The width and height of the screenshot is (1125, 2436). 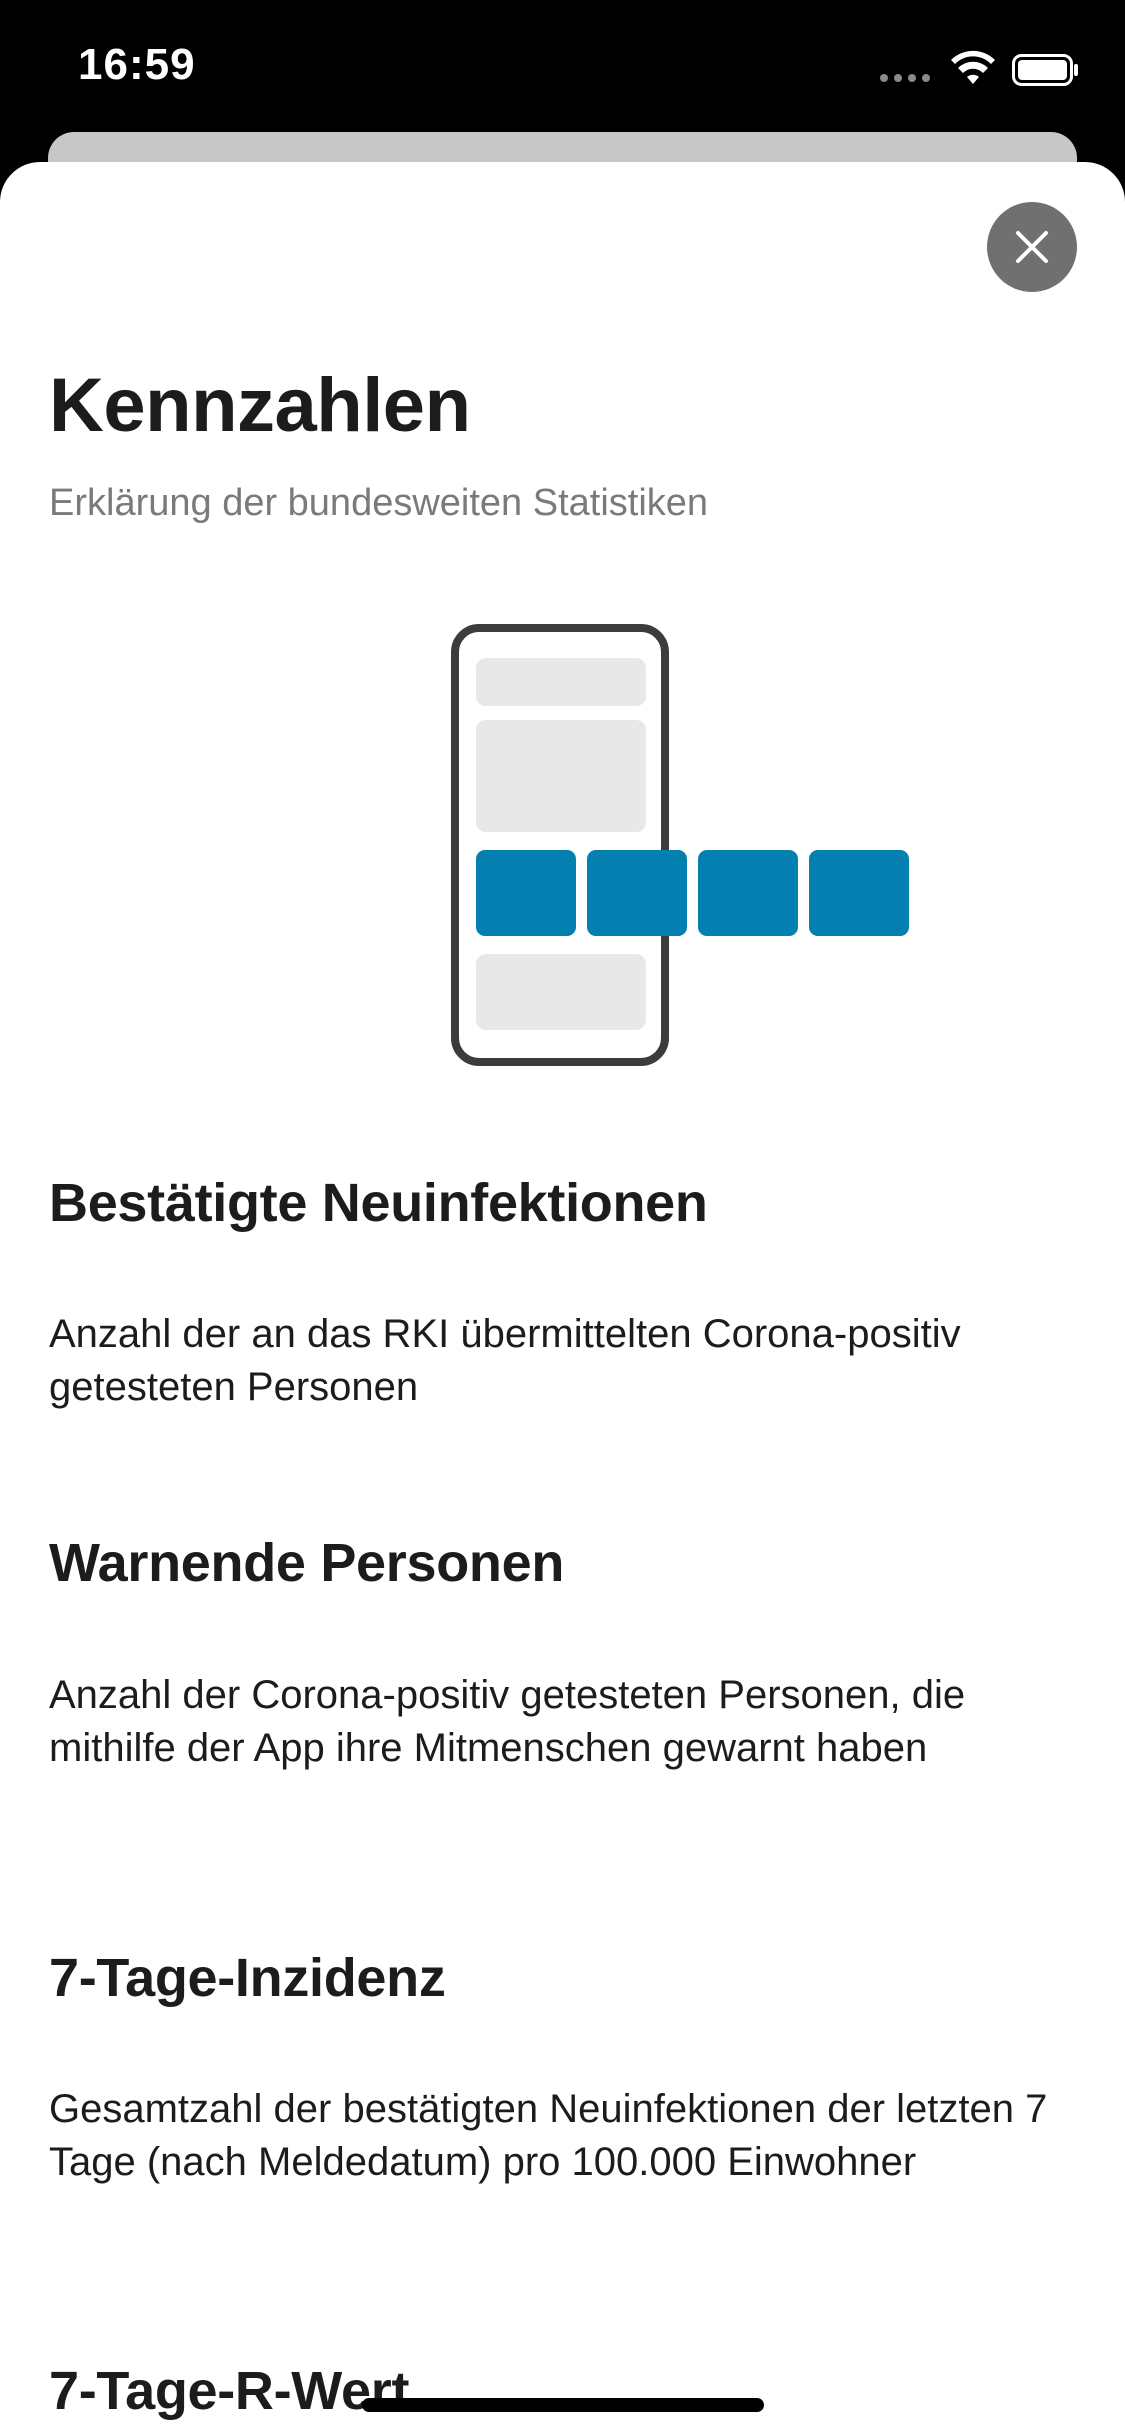 What do you see at coordinates (563, 2405) in the screenshot?
I see `home-indicator` at bounding box center [563, 2405].